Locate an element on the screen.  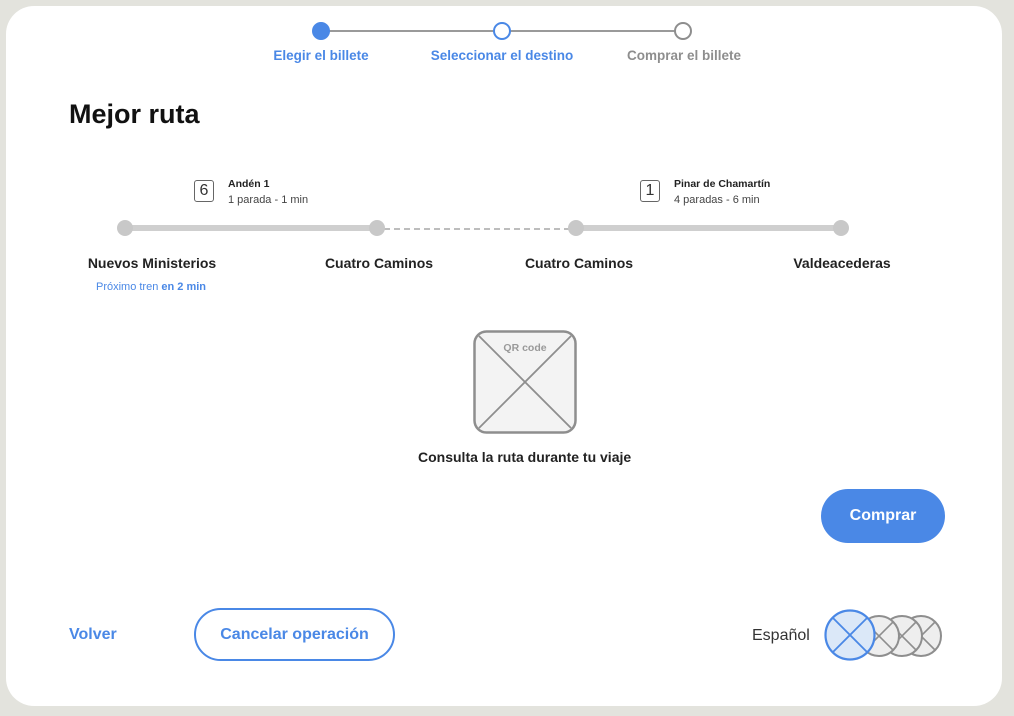
next-train-info: Próximo tren en 2 min is located at coordinates (151, 287).